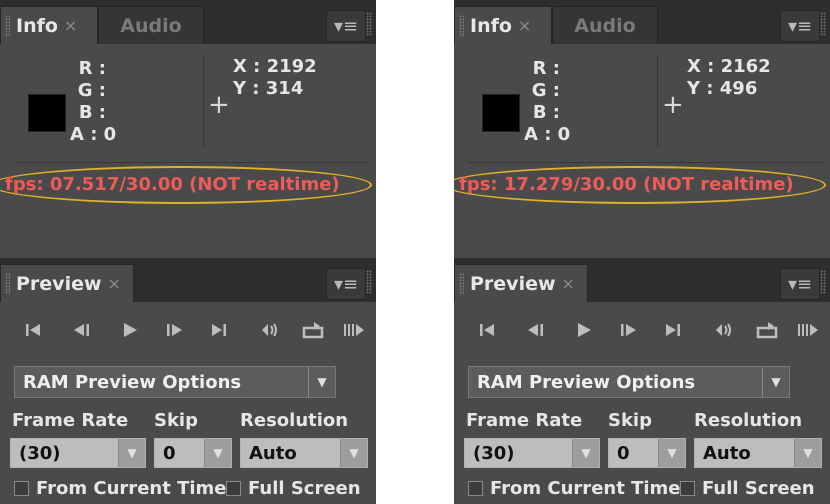  I want to click on resolution-value: Auto, so click(290, 453).